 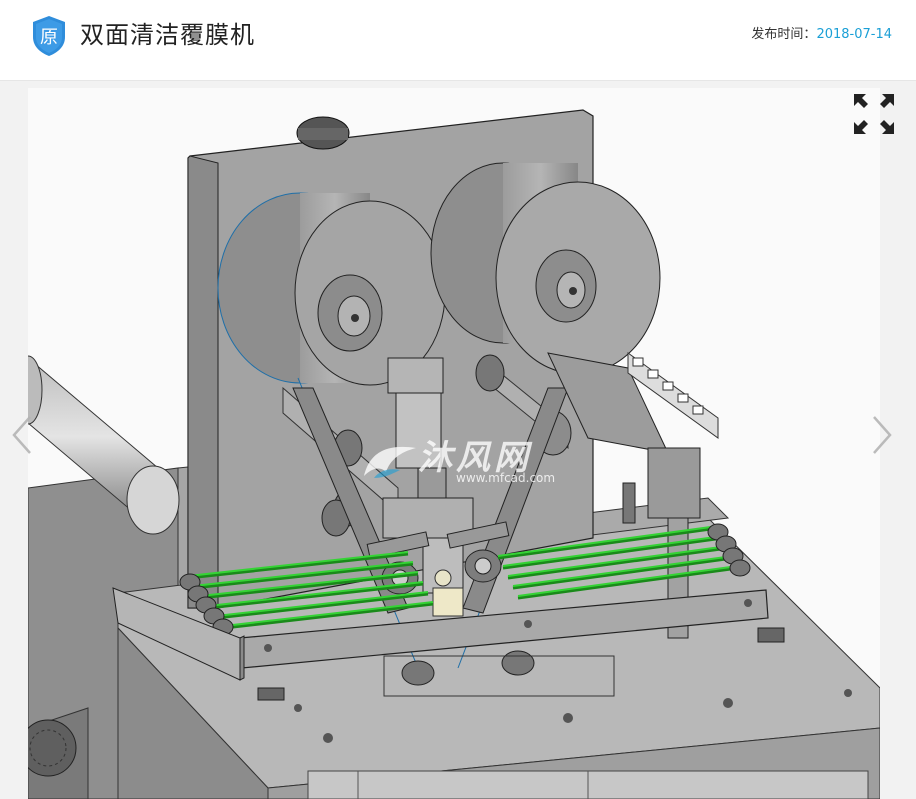 What do you see at coordinates (874, 114) in the screenshot?
I see `fullscreen-icon` at bounding box center [874, 114].